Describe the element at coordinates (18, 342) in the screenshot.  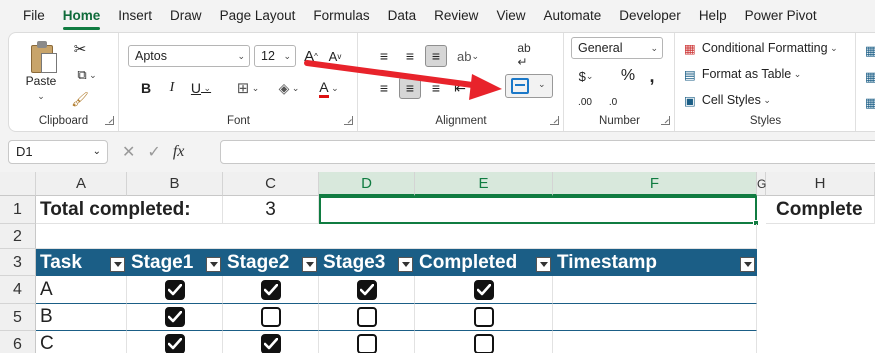
I see `row-header-6: 6` at that location.